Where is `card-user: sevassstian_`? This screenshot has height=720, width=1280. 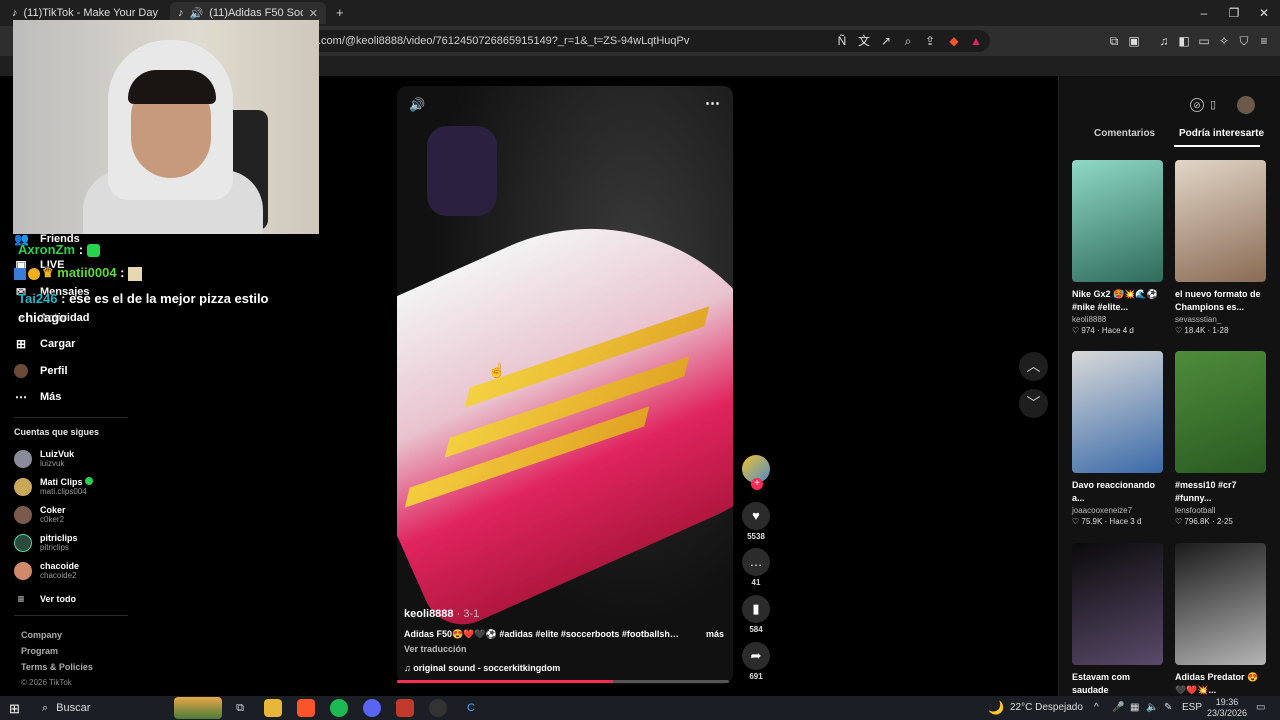
card-user: sevassstian_ is located at coordinates (1220, 319).